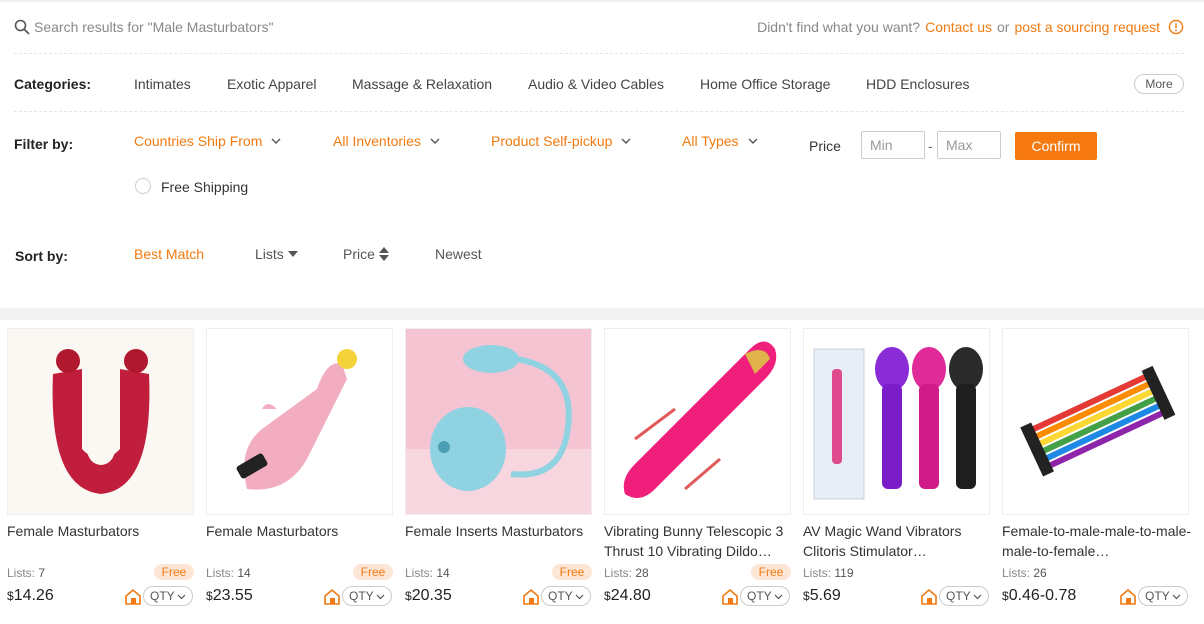 The height and width of the screenshot is (624, 1204). Describe the element at coordinates (627, 595) in the screenshot. I see `product-price: $24.80` at that location.